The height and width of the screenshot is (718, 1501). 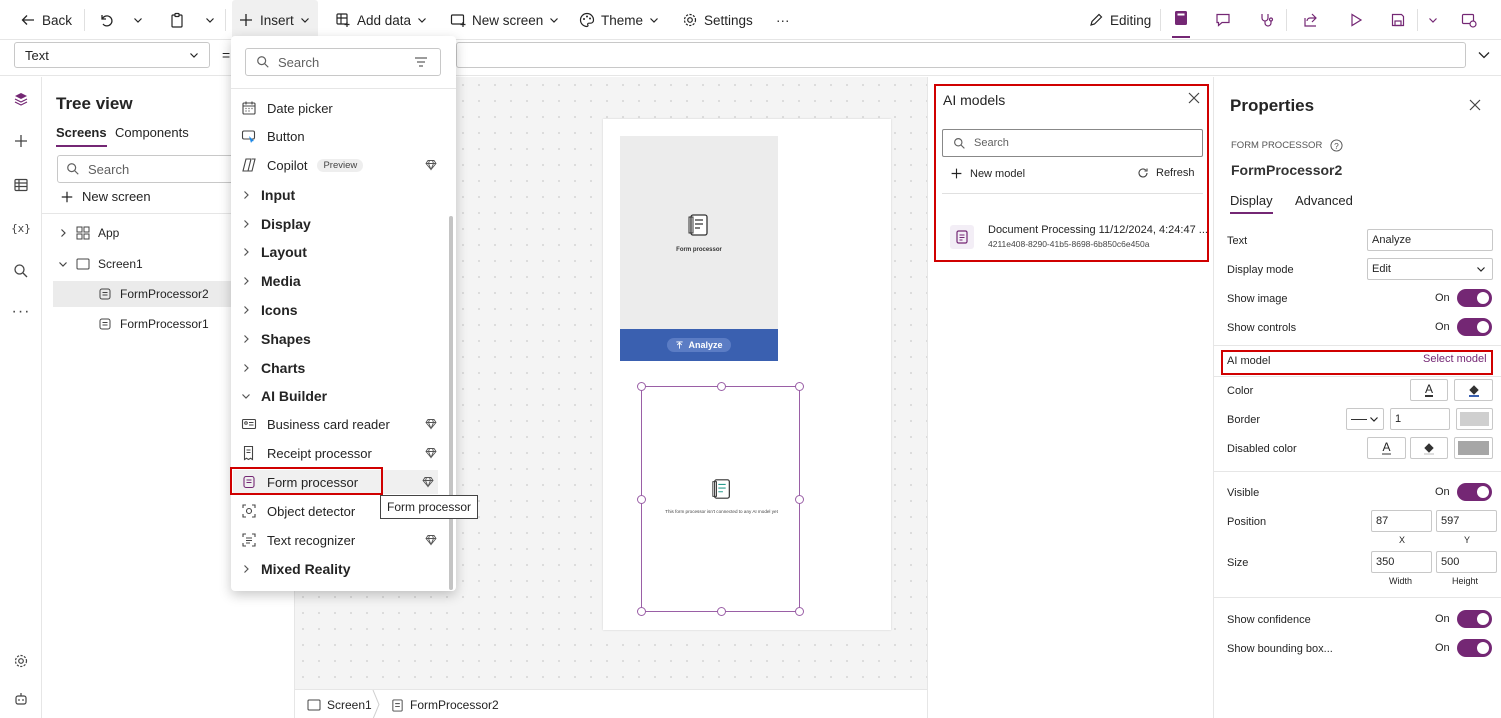 I want to click on show-image-toggle, so click(x=1474, y=298).